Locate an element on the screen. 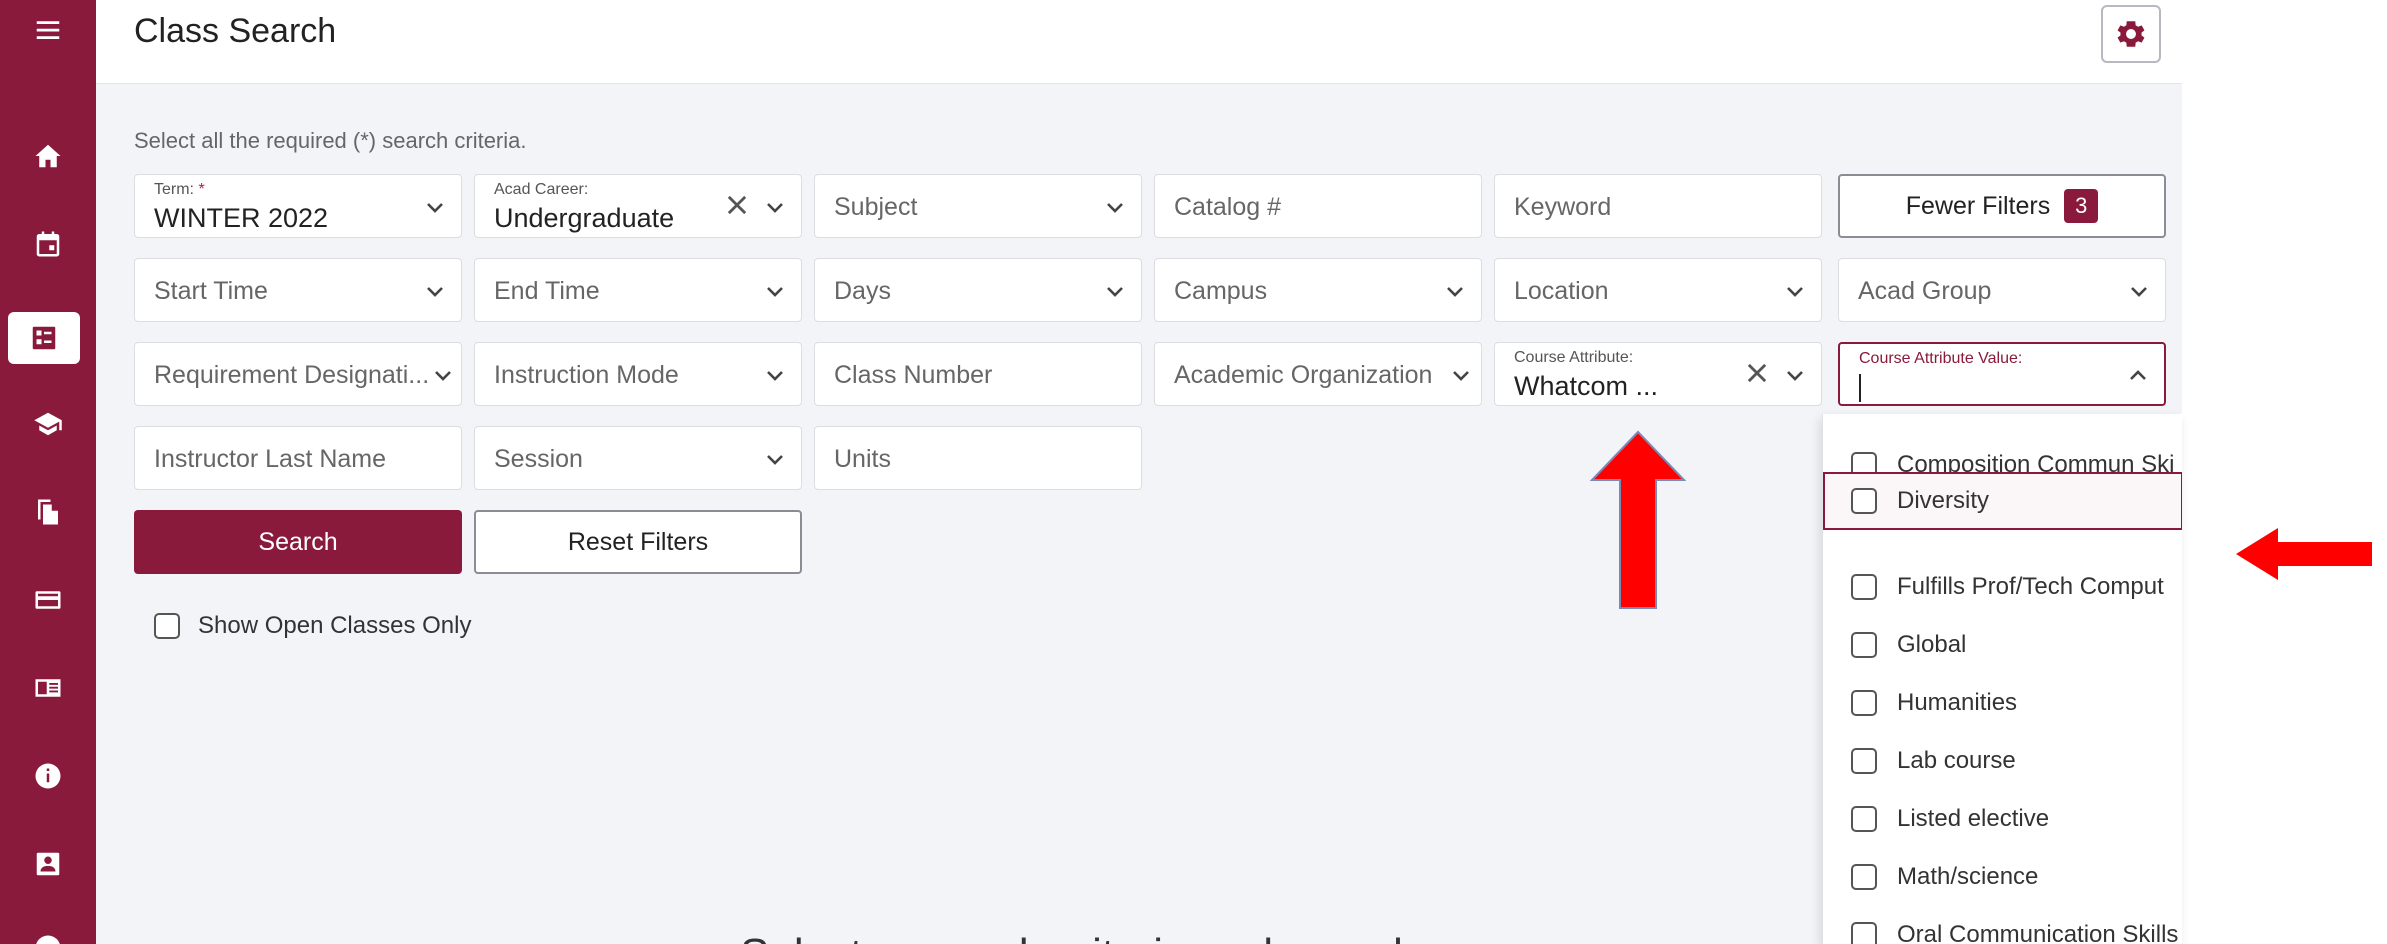  gear-icon is located at coordinates (2131, 34).